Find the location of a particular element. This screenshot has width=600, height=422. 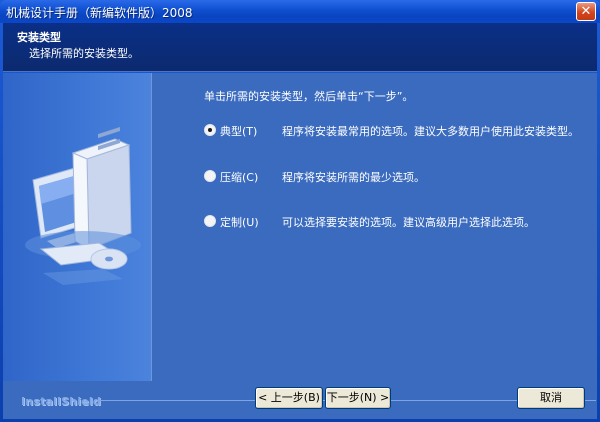

option-typical-description: 程序将安装最常用的选项。建议大多数用户使用此安装类型。 is located at coordinates (430, 131).